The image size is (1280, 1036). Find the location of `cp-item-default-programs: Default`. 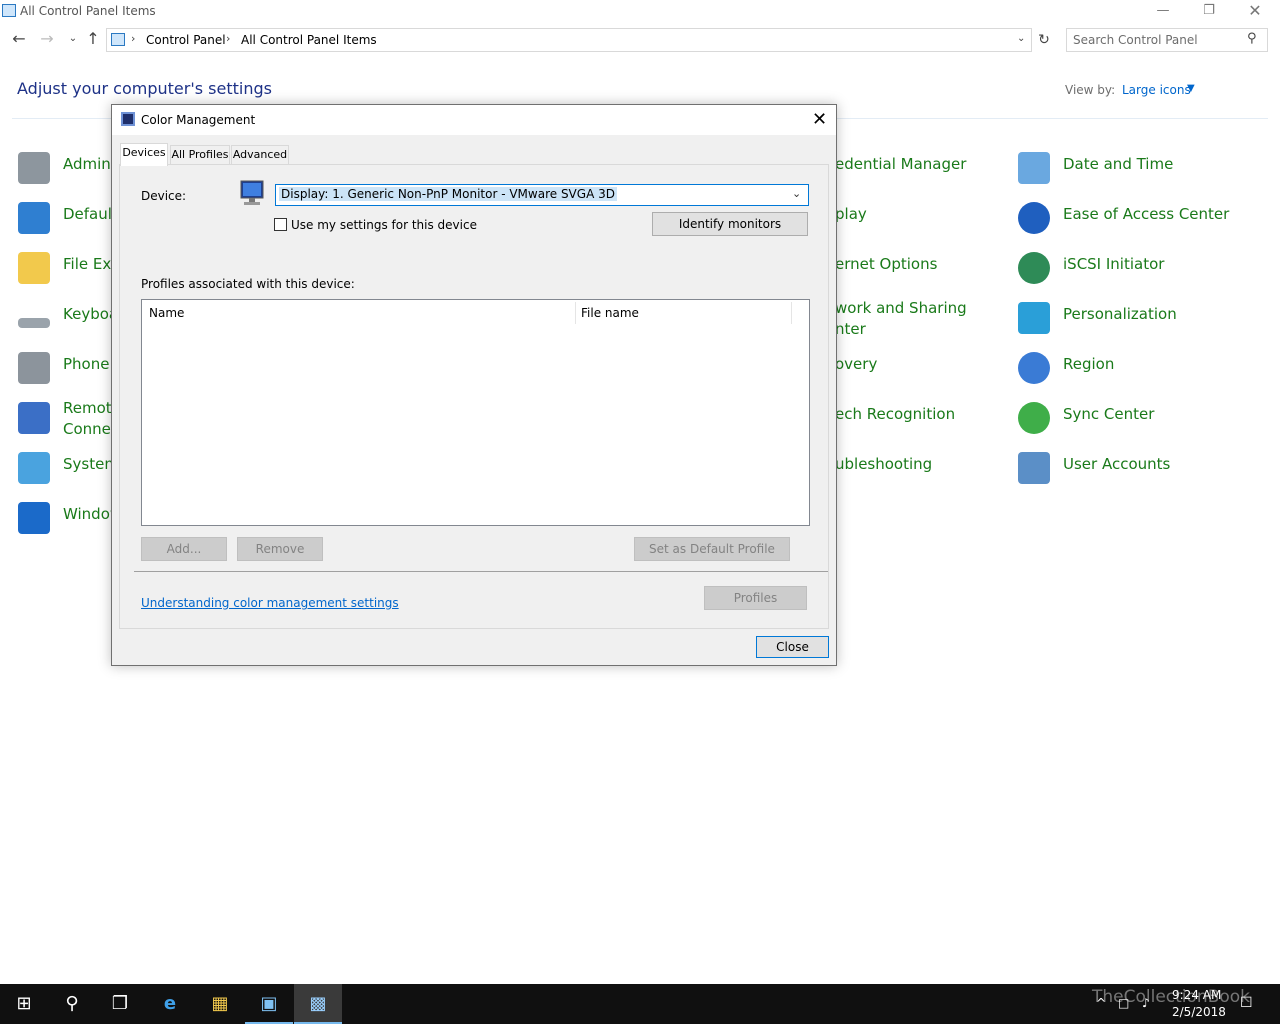

cp-item-default-programs: Default is located at coordinates (68, 219).